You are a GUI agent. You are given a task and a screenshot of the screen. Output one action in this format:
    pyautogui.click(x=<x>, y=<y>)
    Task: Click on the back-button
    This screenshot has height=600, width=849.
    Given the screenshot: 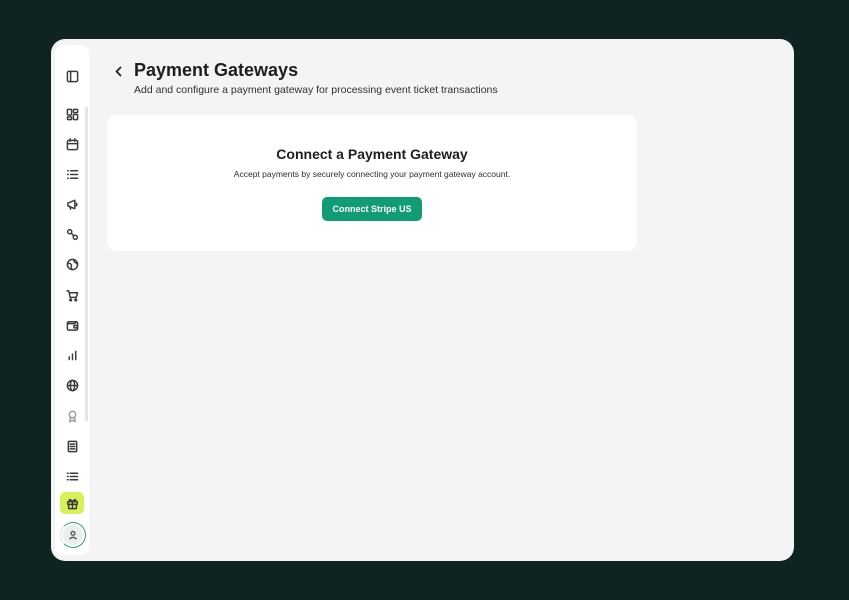 What is the action you would take?
    pyautogui.click(x=118, y=71)
    